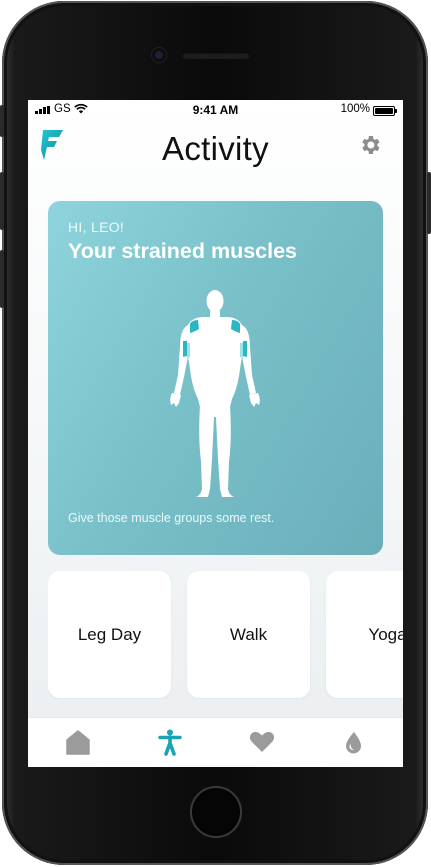 The height and width of the screenshot is (867, 431). What do you see at coordinates (215, 148) in the screenshot?
I see `page-title: Activity` at bounding box center [215, 148].